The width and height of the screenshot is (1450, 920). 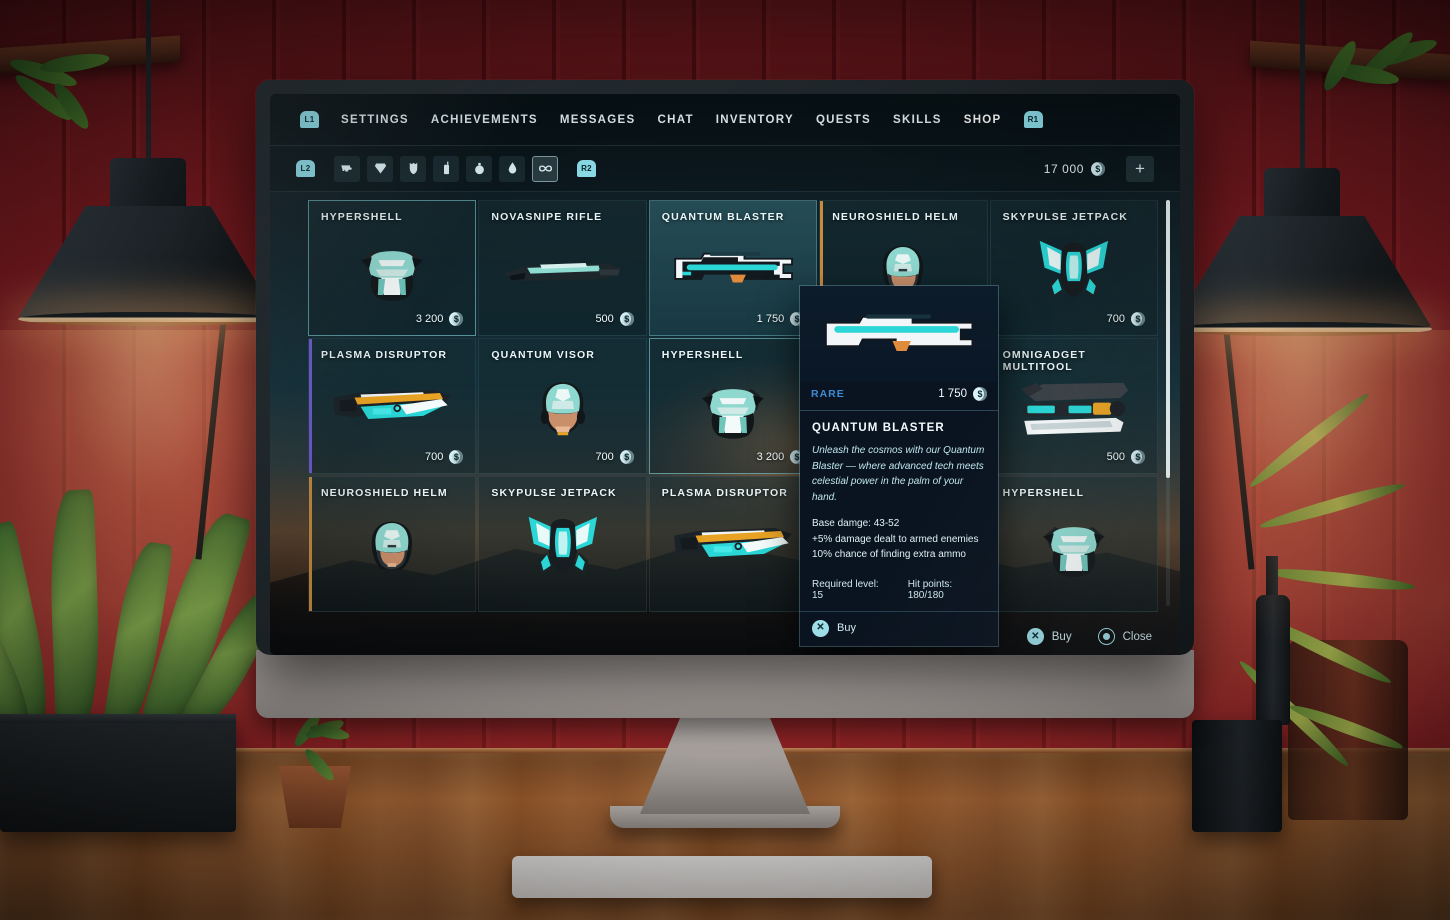 What do you see at coordinates (770, 457) in the screenshot?
I see `item-card-price-value: 3 200` at bounding box center [770, 457].